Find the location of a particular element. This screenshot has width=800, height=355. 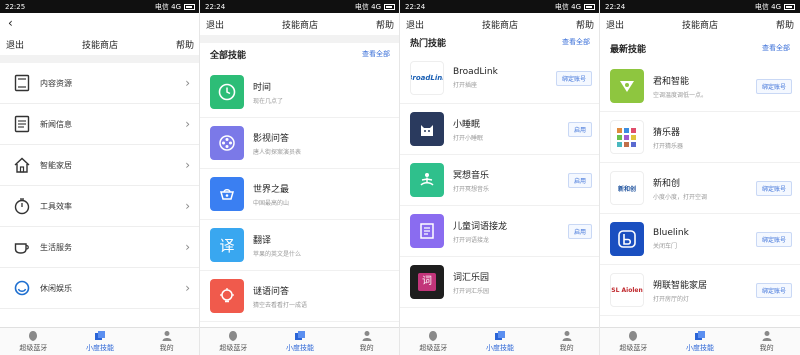

category-item-tools: 工具效率 › is located at coordinates (99, 206).